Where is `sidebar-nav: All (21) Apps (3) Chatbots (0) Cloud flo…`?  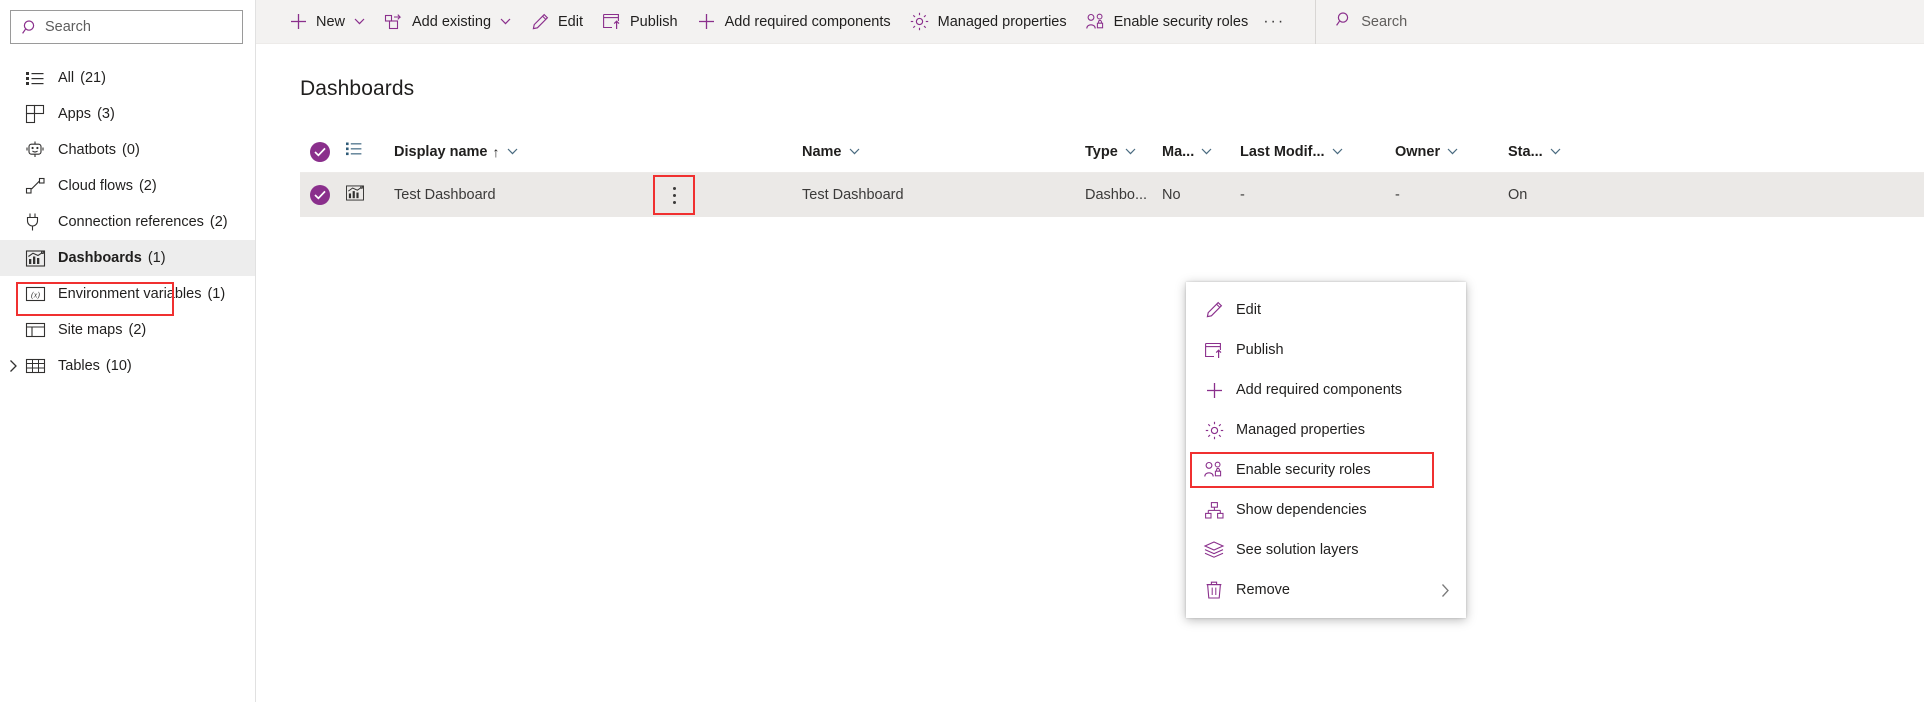 sidebar-nav: All (21) Apps (3) Chatbots (0) Cloud flo… is located at coordinates (127, 222).